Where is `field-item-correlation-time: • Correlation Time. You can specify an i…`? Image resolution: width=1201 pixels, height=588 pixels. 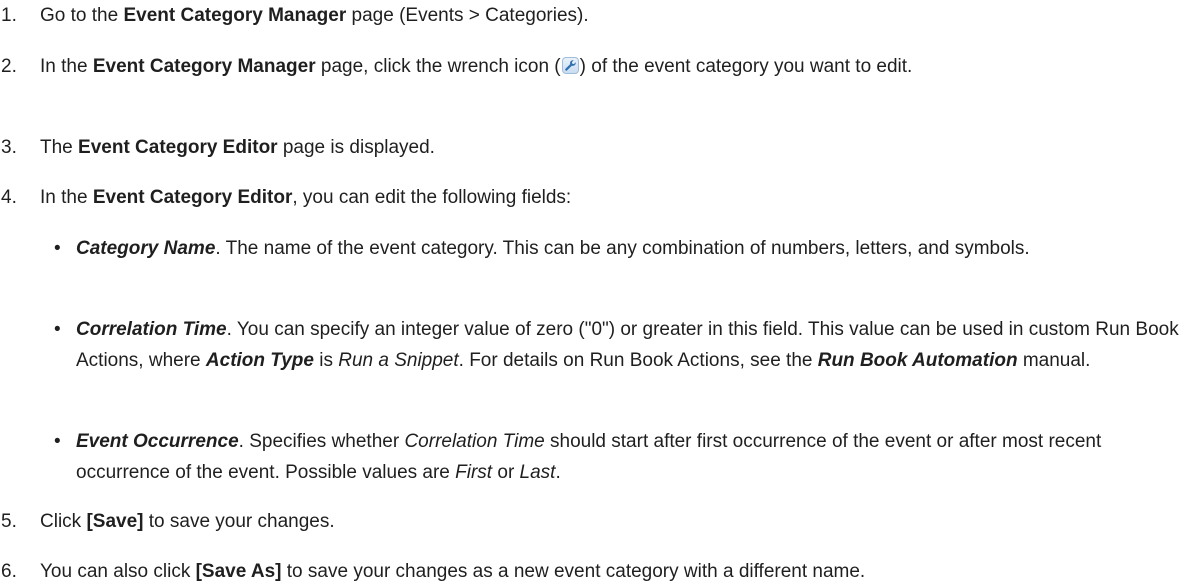 field-item-correlation-time: • Correlation Time. You can specify an i… is located at coordinates (625, 345).